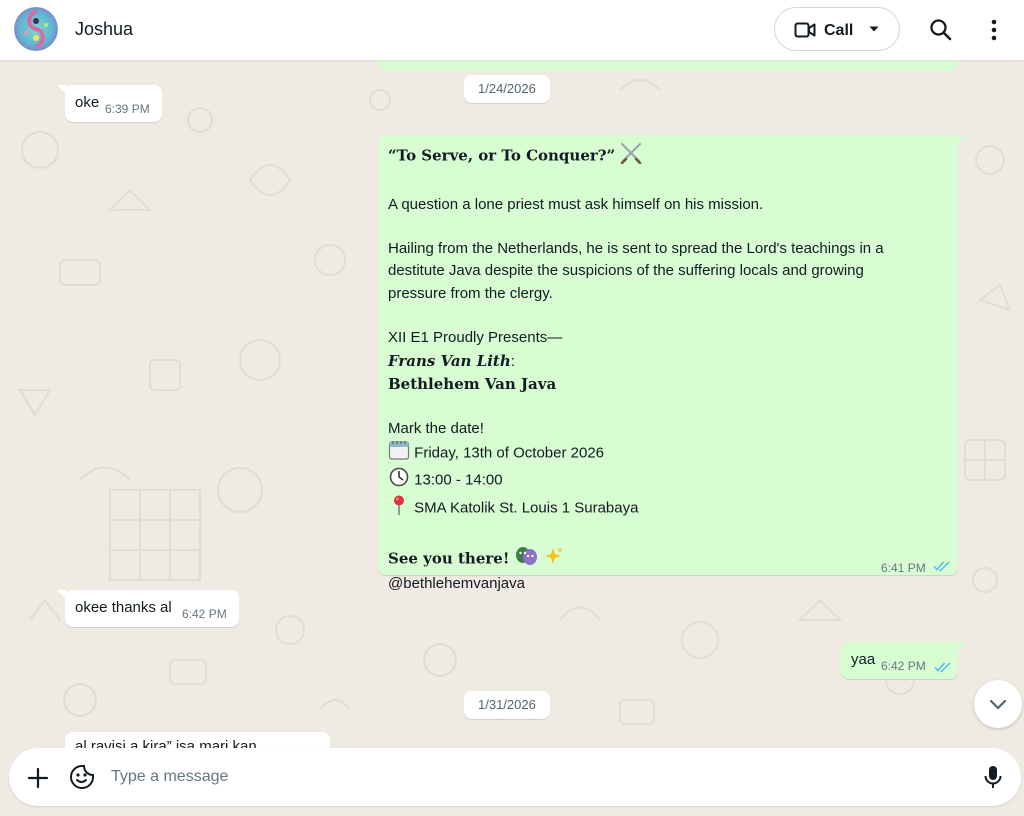  Describe the element at coordinates (502, 155) in the screenshot. I see `promo-title: “To Serve, or To Conquer?”` at that location.